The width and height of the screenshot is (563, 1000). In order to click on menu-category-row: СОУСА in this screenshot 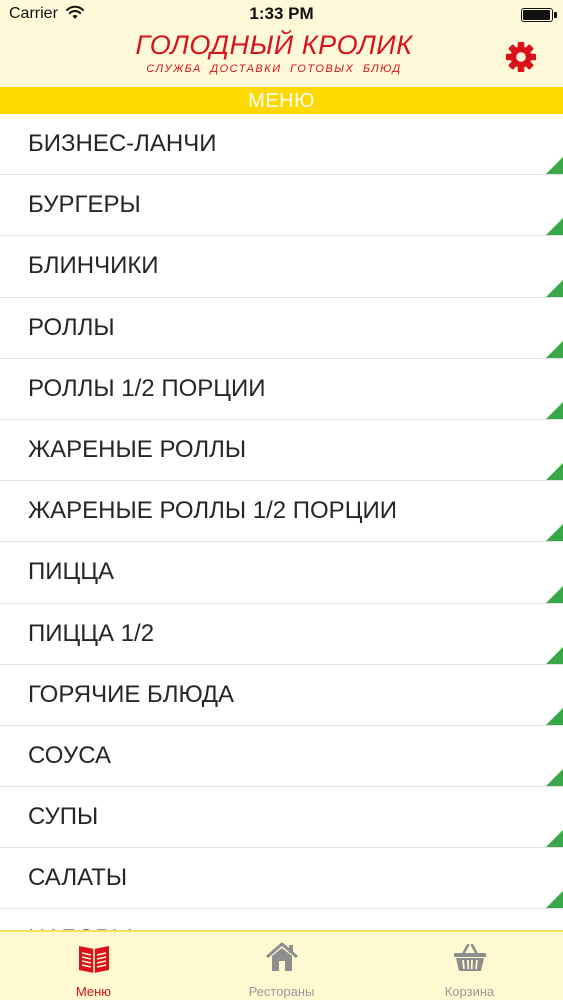, I will do `click(281, 757)`.